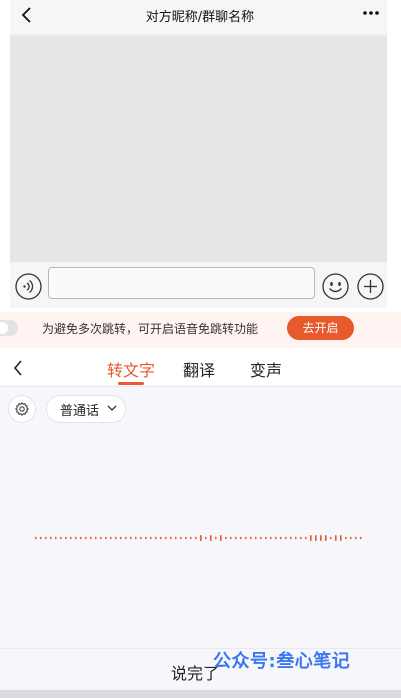 The width and height of the screenshot is (401, 698). Describe the element at coordinates (28, 286) in the screenshot. I see `voice-icon` at that location.